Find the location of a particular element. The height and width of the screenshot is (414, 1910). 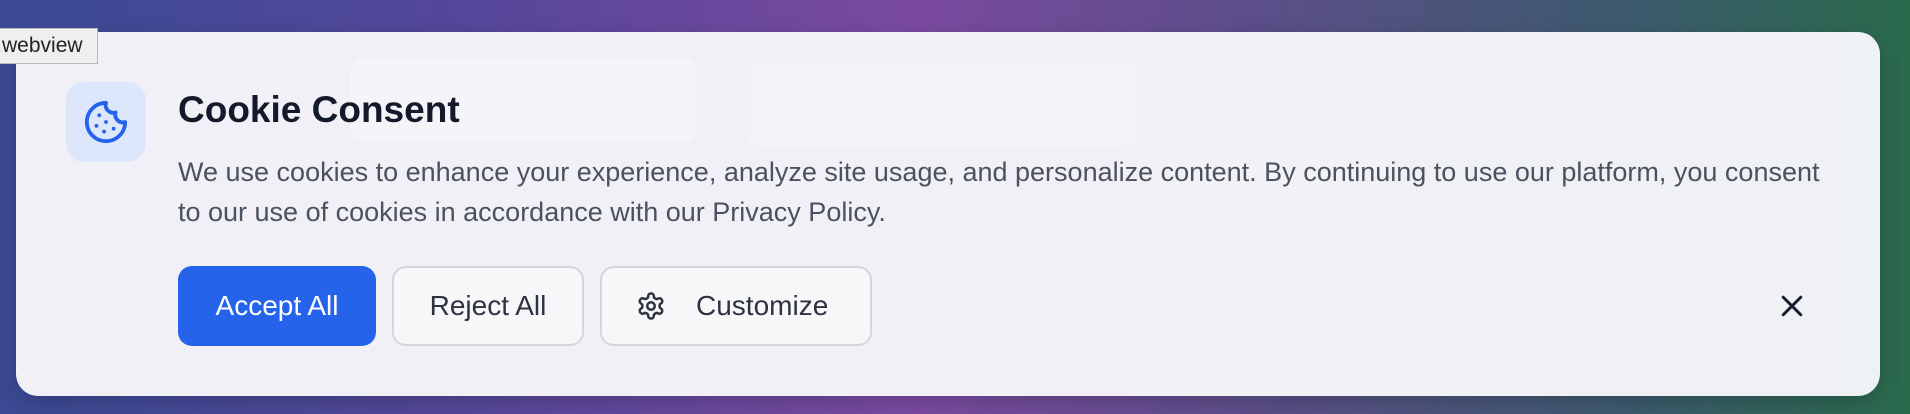

reject-all-button: Reject All is located at coordinates (488, 306).